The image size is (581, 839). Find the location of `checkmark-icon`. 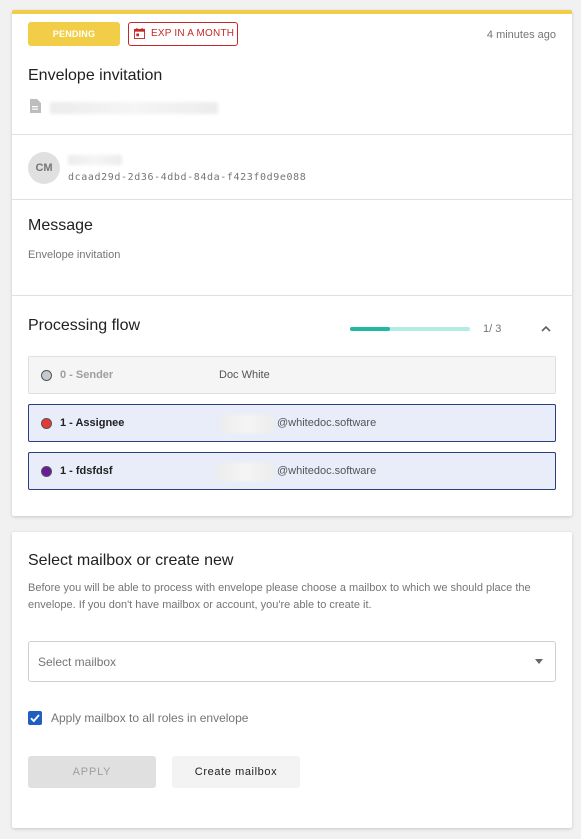

checkmark-icon is located at coordinates (35, 718).